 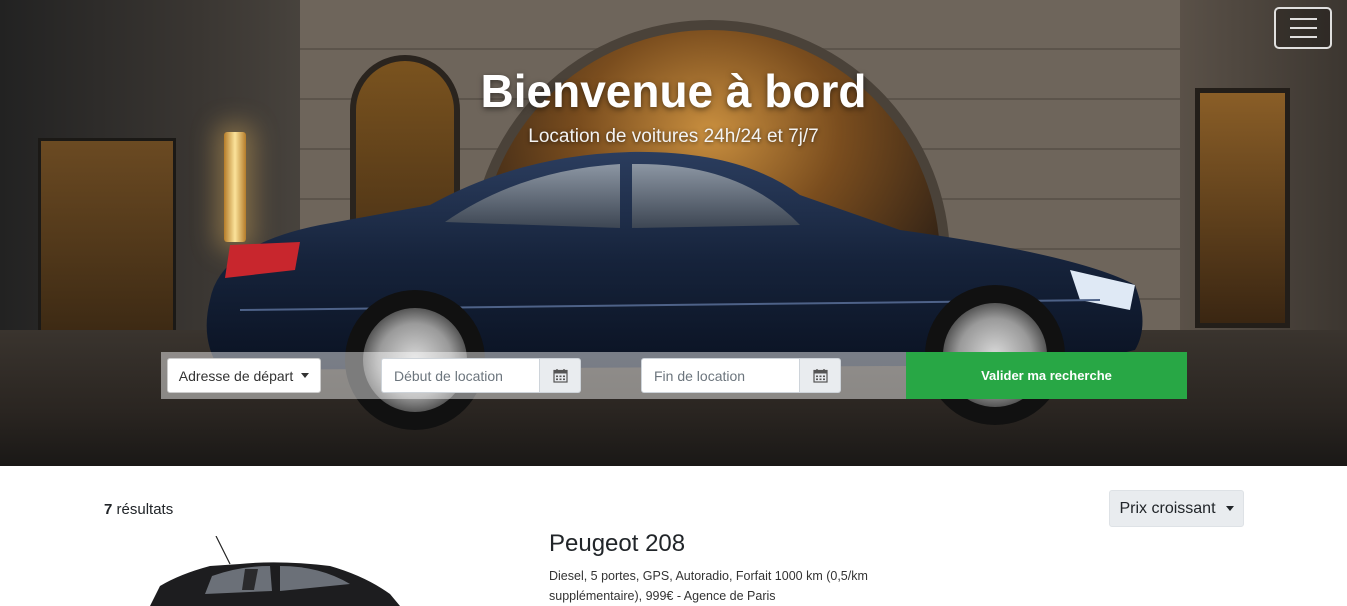 I want to click on car-title: Peugeot 208, so click(x=617, y=544).